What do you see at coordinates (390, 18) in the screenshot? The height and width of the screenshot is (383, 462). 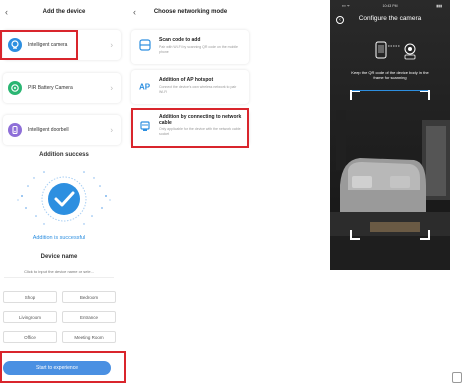 I see `page-title: Configure the camera` at bounding box center [390, 18].